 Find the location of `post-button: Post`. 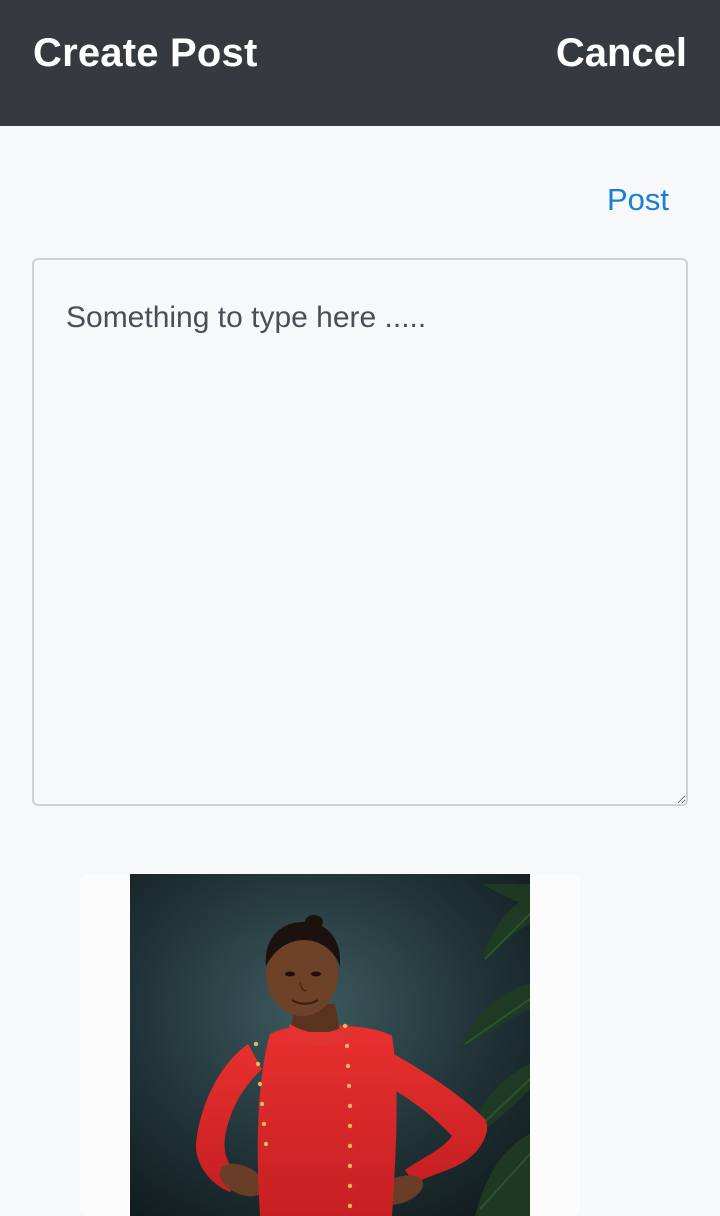

post-button: Post is located at coordinates (638, 200).